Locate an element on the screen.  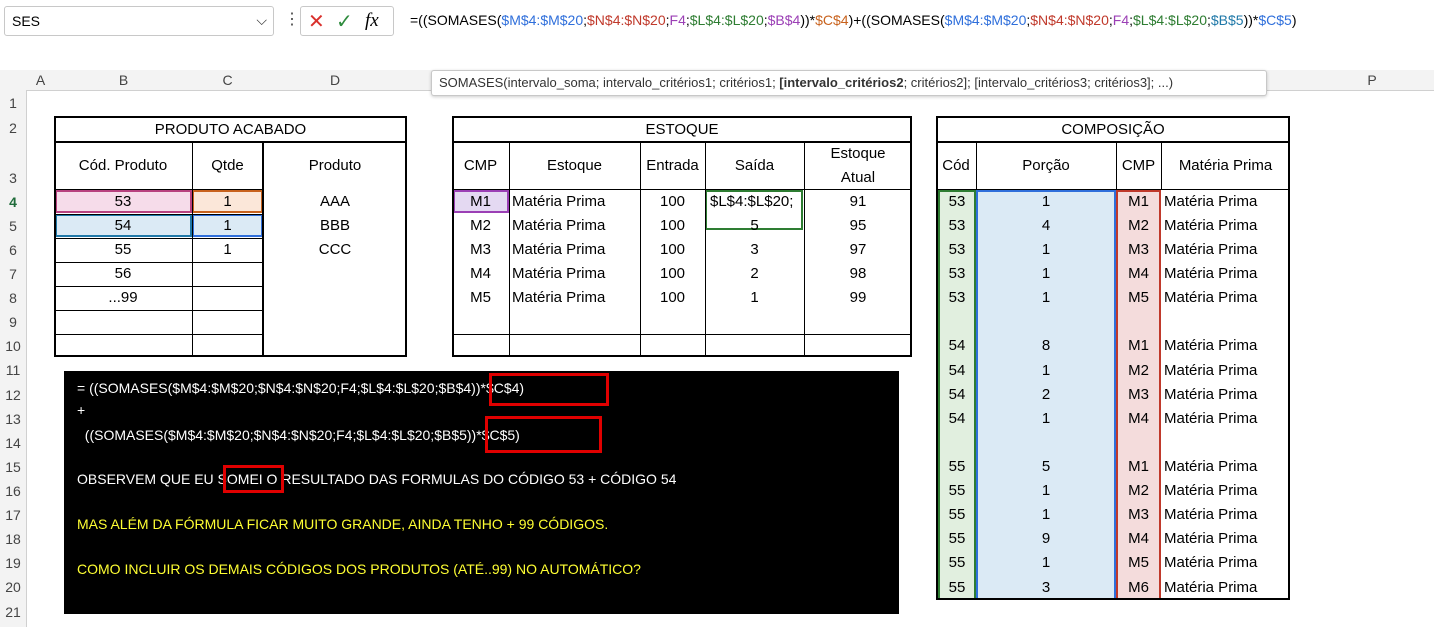
cell-saida: 3 is located at coordinates (754, 250).